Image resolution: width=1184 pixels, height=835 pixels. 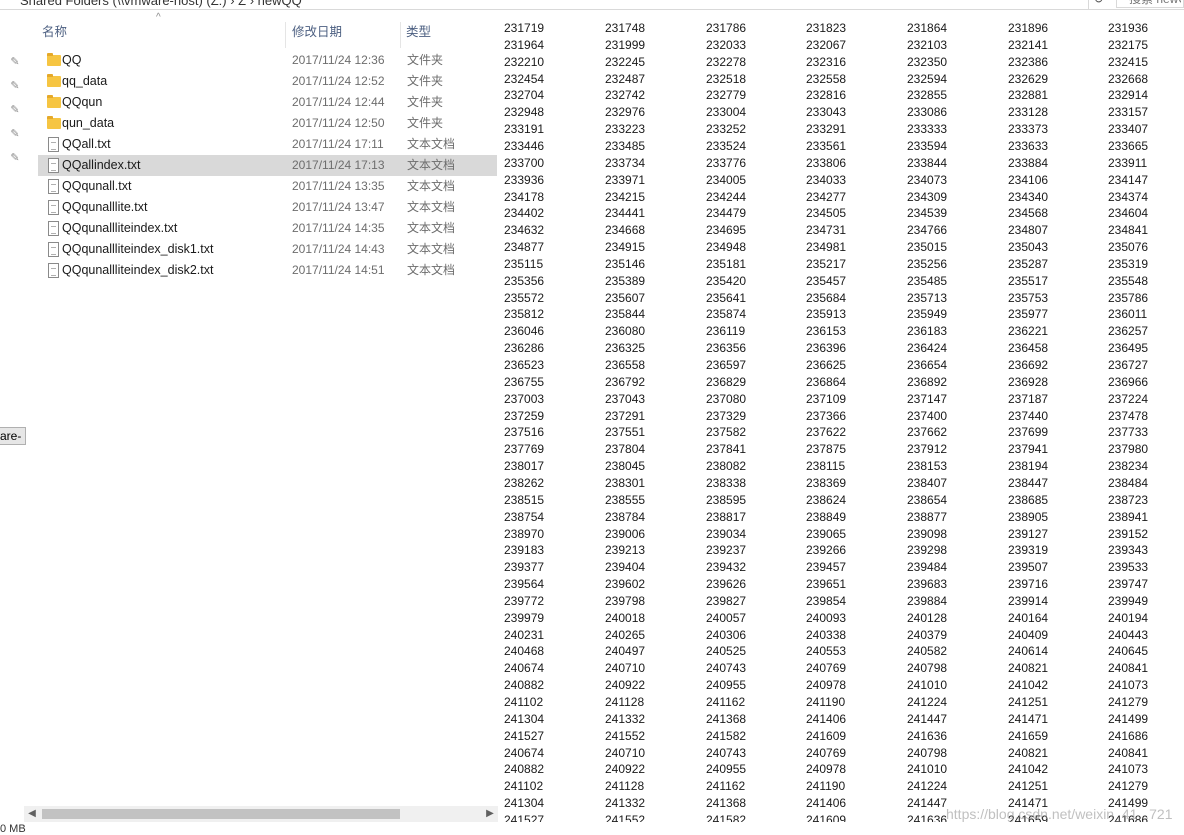 What do you see at coordinates (927, 280) in the screenshot?
I see `number-cell: 235485` at bounding box center [927, 280].